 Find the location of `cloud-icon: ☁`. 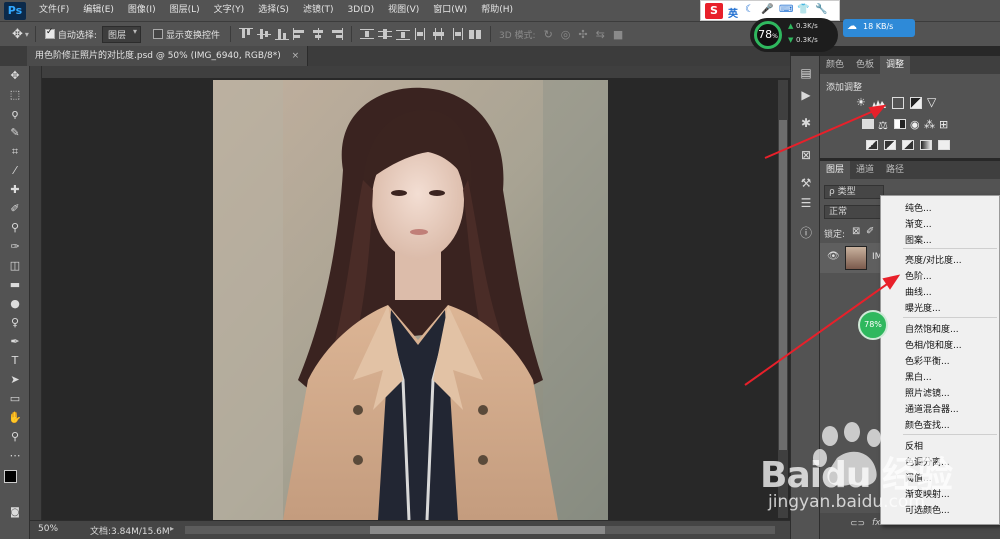

cloud-icon: ☁ is located at coordinates (852, 26).